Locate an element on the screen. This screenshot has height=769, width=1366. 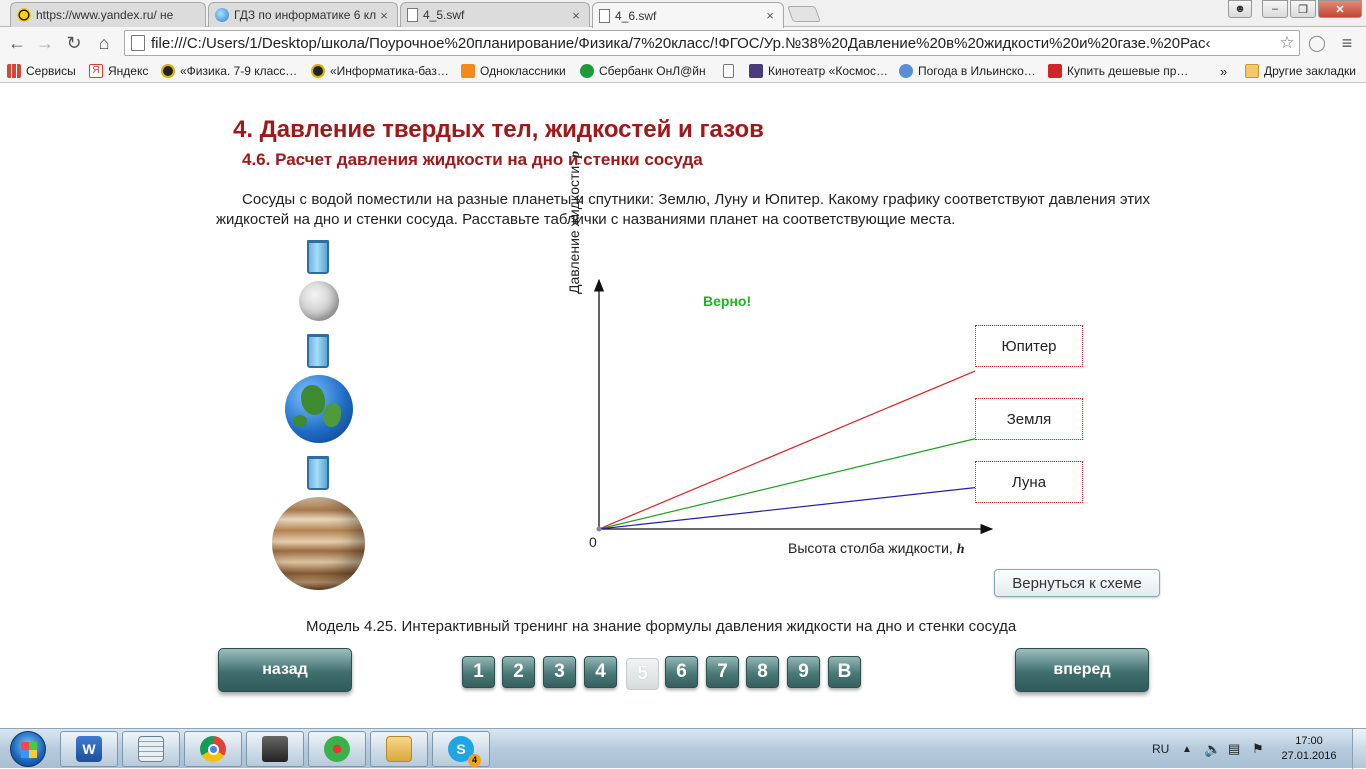
label-earth: Земля is located at coordinates (1029, 419).